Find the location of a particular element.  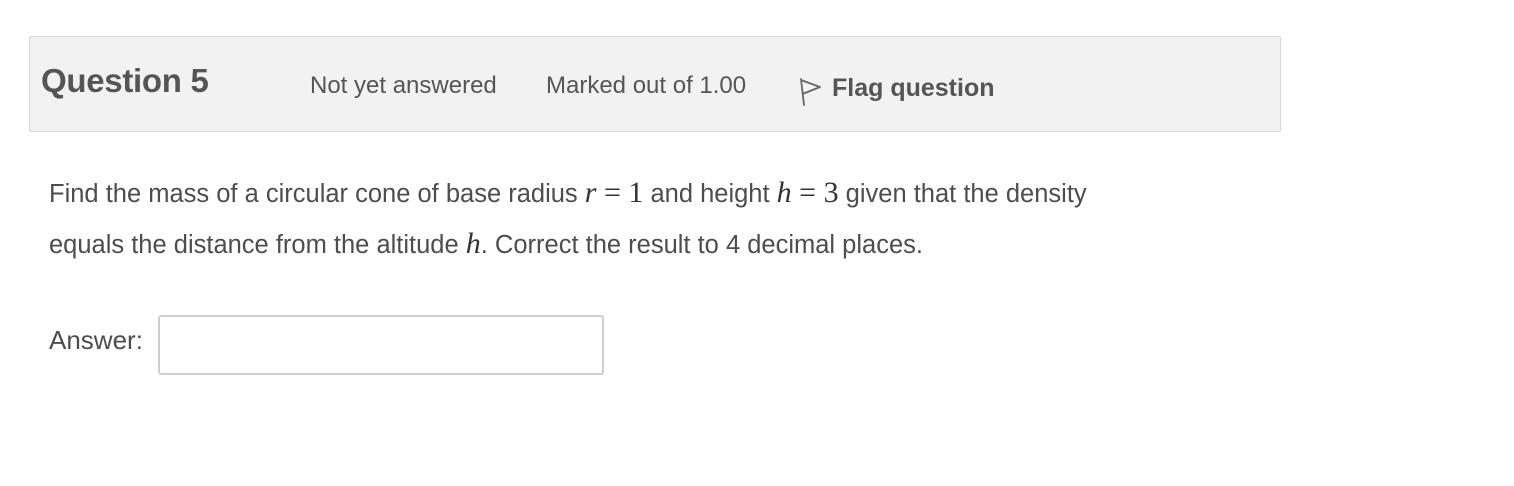

math-altitude: h is located at coordinates (473, 243).